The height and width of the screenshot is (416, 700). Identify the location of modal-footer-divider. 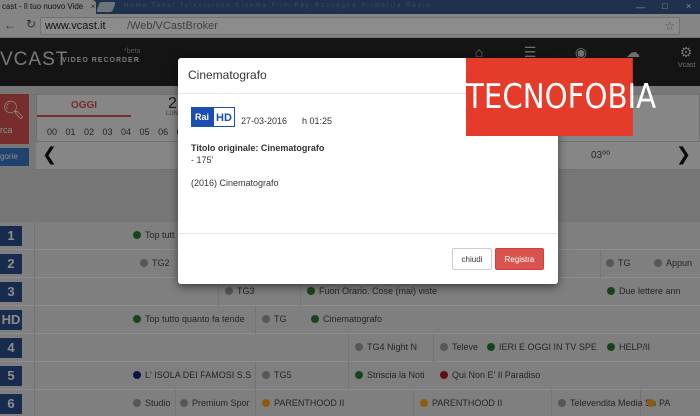
(368, 233).